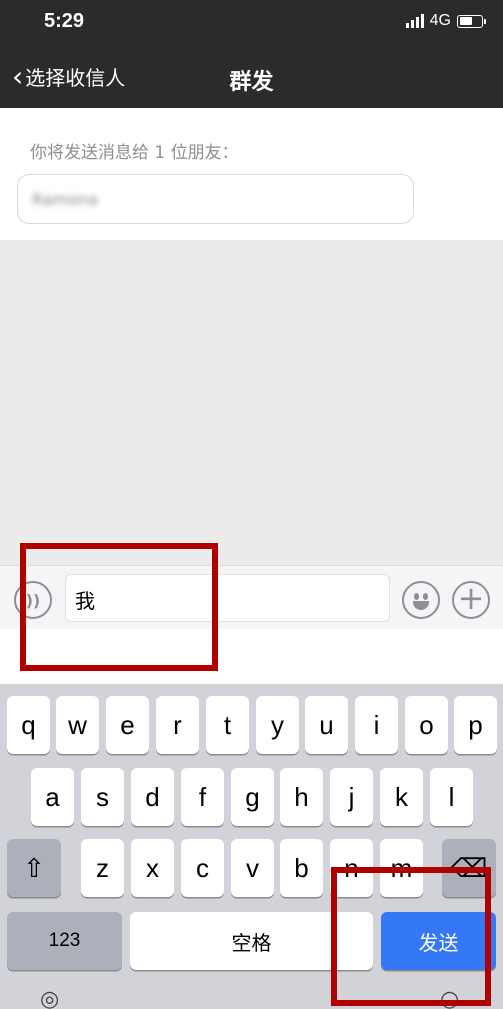 The image size is (503, 1009). I want to click on microphone-icon: ○, so click(449, 998).